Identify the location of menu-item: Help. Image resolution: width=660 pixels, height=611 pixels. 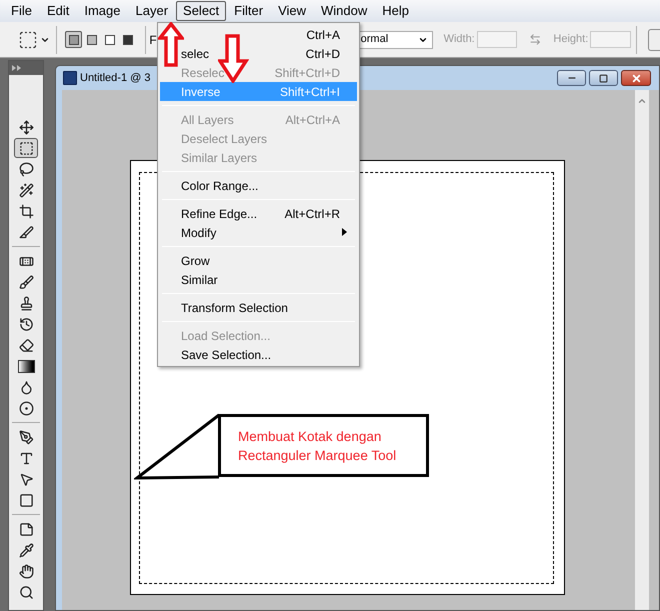
(395, 11).